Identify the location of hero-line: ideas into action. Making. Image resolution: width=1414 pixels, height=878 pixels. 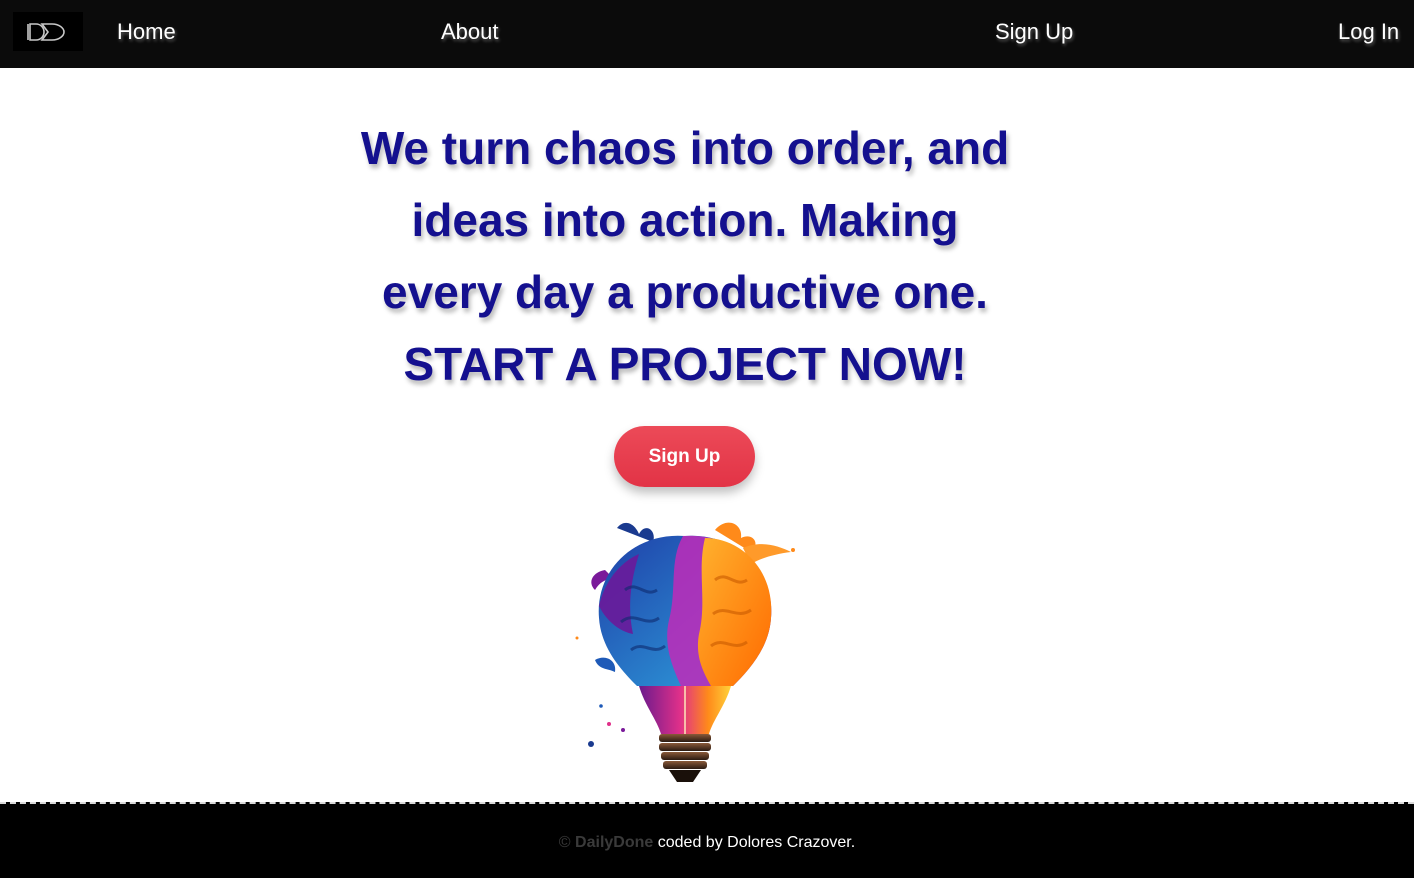
(685, 220).